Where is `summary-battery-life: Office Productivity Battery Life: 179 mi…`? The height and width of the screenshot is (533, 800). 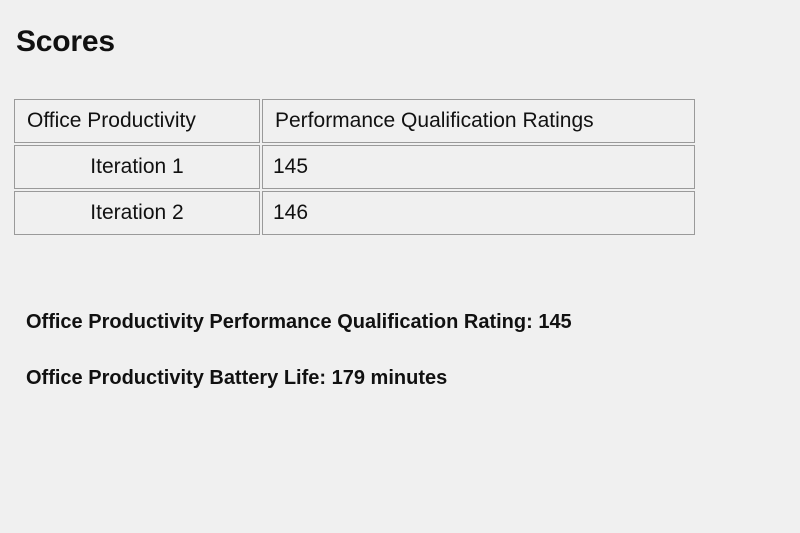
summary-battery-life: Office Productivity Battery Life: 179 mi… is located at coordinates (237, 378).